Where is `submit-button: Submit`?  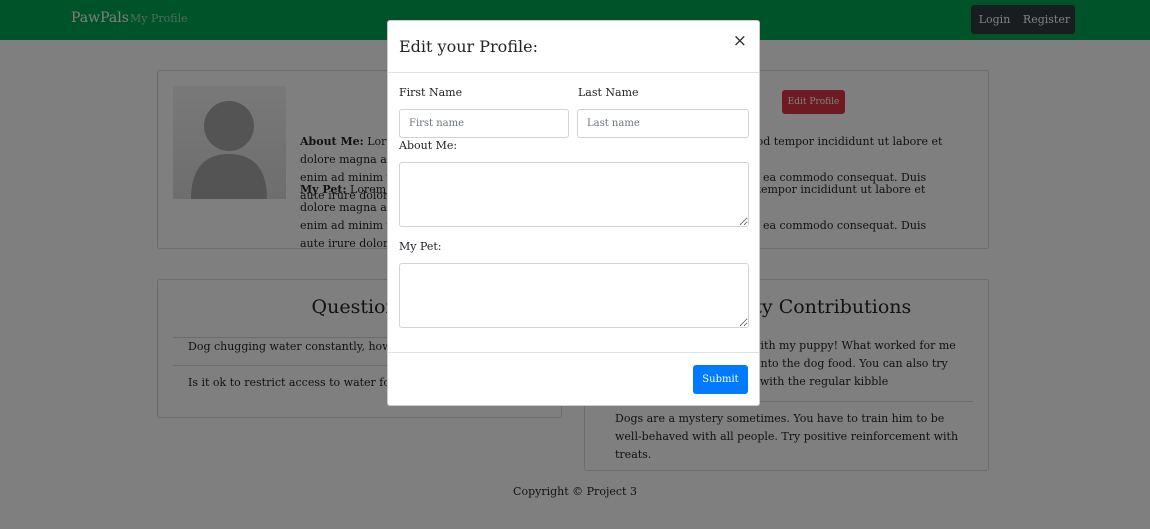
submit-button: Submit is located at coordinates (720, 379).